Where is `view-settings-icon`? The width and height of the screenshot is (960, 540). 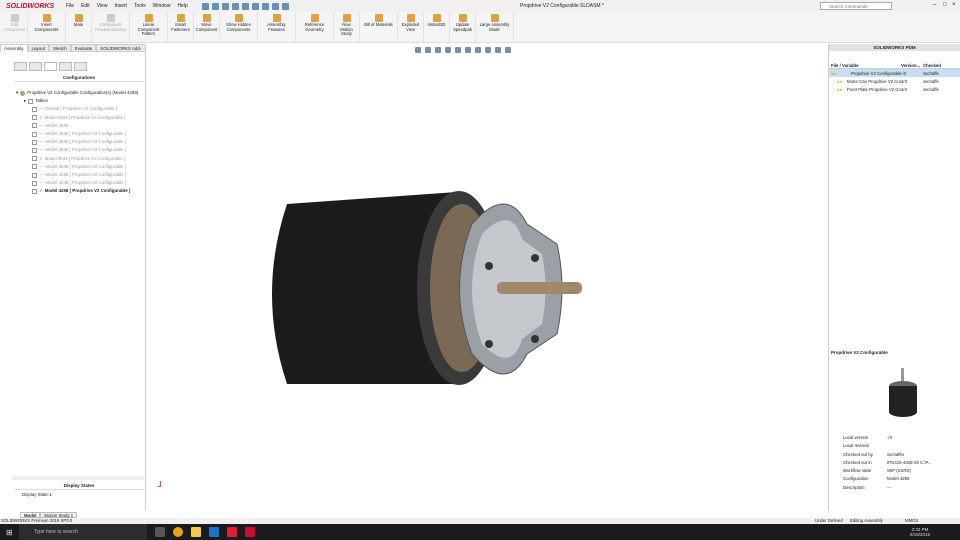 view-settings-icon is located at coordinates (508, 50).